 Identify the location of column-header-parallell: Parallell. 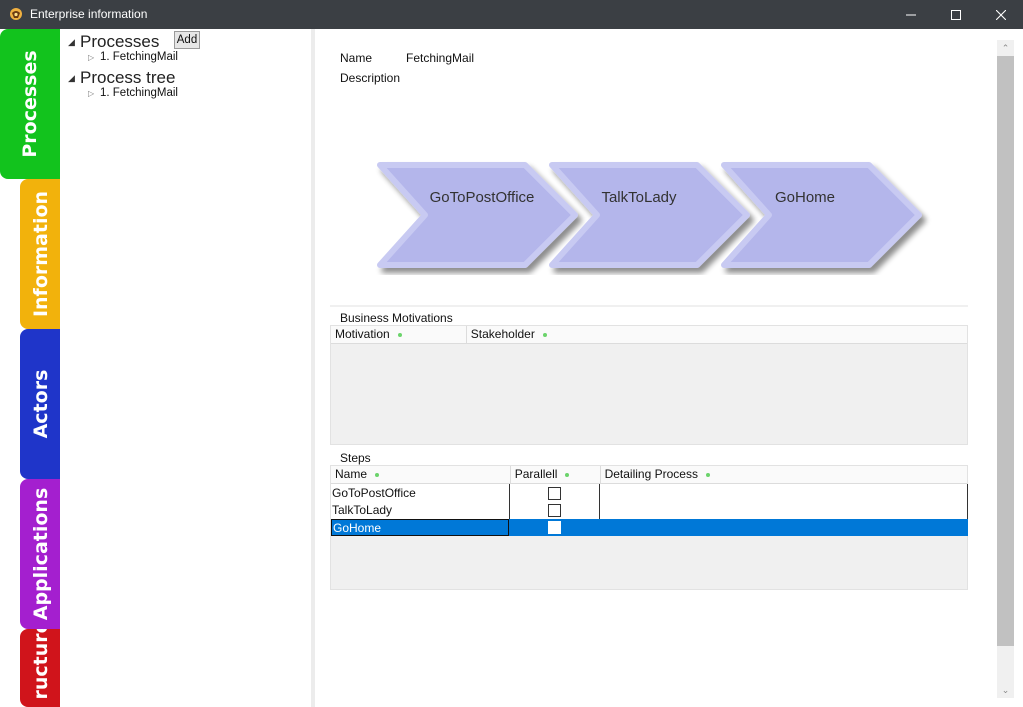
(556, 475).